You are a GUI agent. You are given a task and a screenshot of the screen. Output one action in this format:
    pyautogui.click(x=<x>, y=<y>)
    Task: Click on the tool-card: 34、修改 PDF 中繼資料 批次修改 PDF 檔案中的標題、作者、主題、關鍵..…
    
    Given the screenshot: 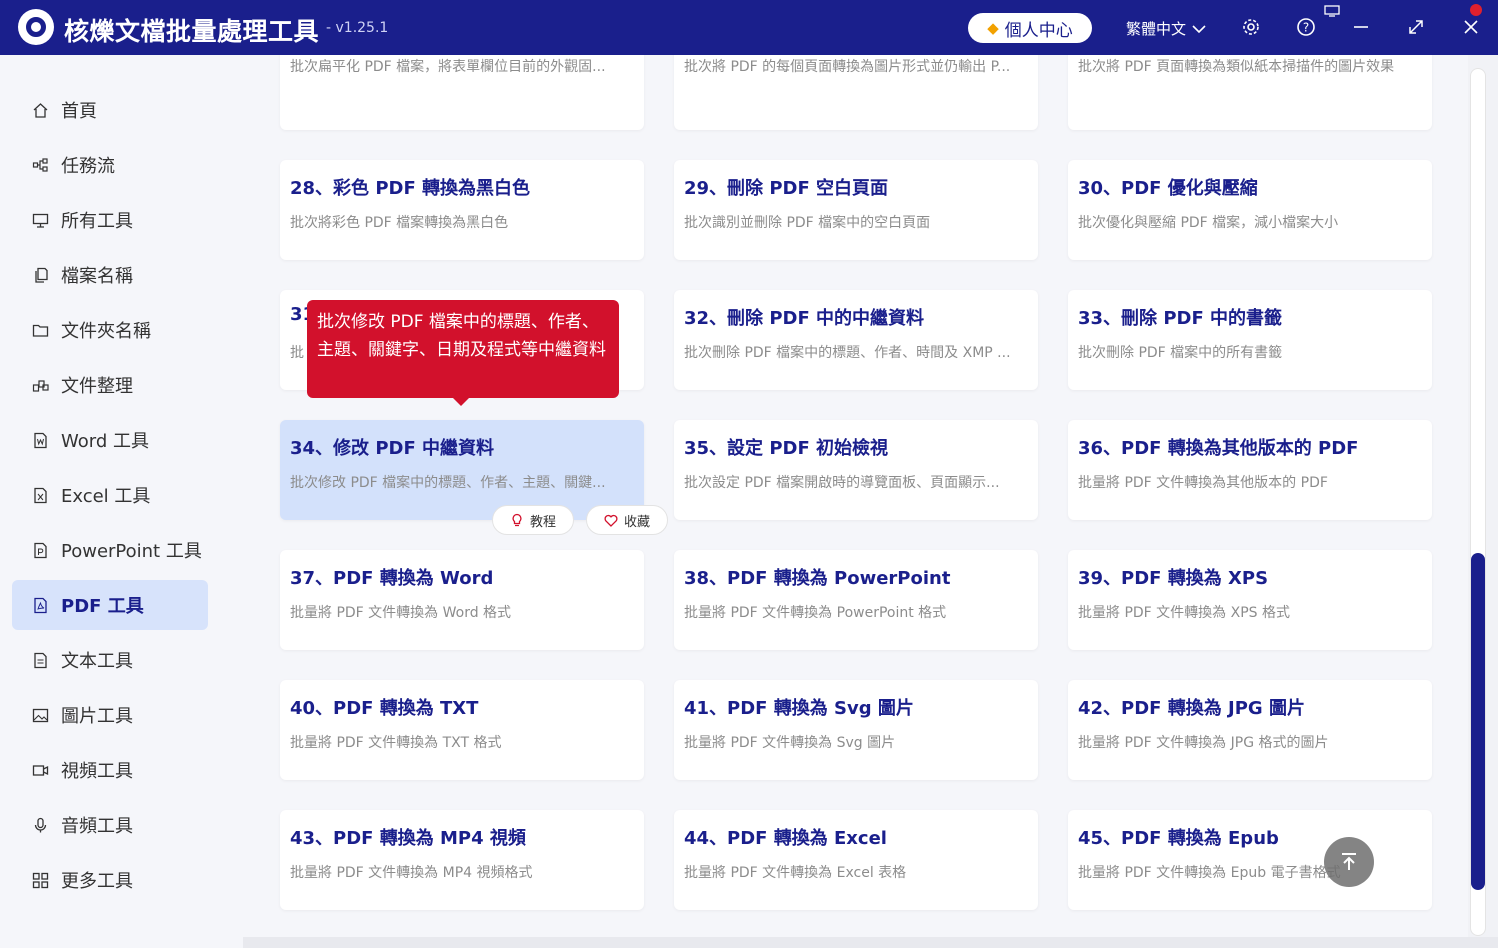 What is the action you would take?
    pyautogui.click(x=462, y=470)
    